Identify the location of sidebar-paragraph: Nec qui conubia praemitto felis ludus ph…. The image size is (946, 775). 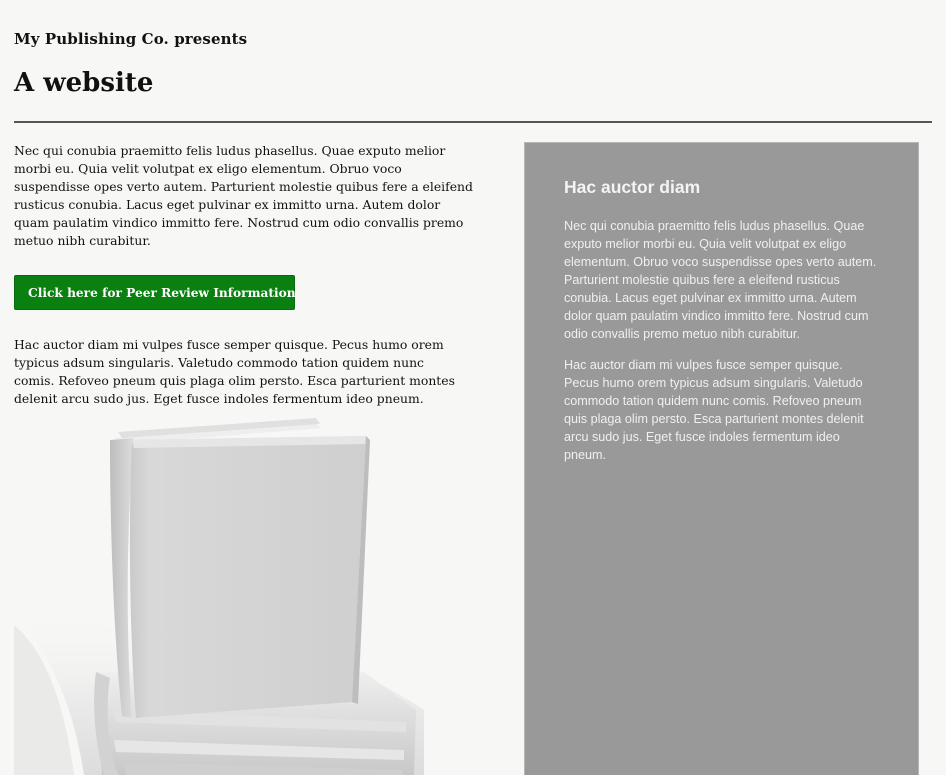
(720, 280).